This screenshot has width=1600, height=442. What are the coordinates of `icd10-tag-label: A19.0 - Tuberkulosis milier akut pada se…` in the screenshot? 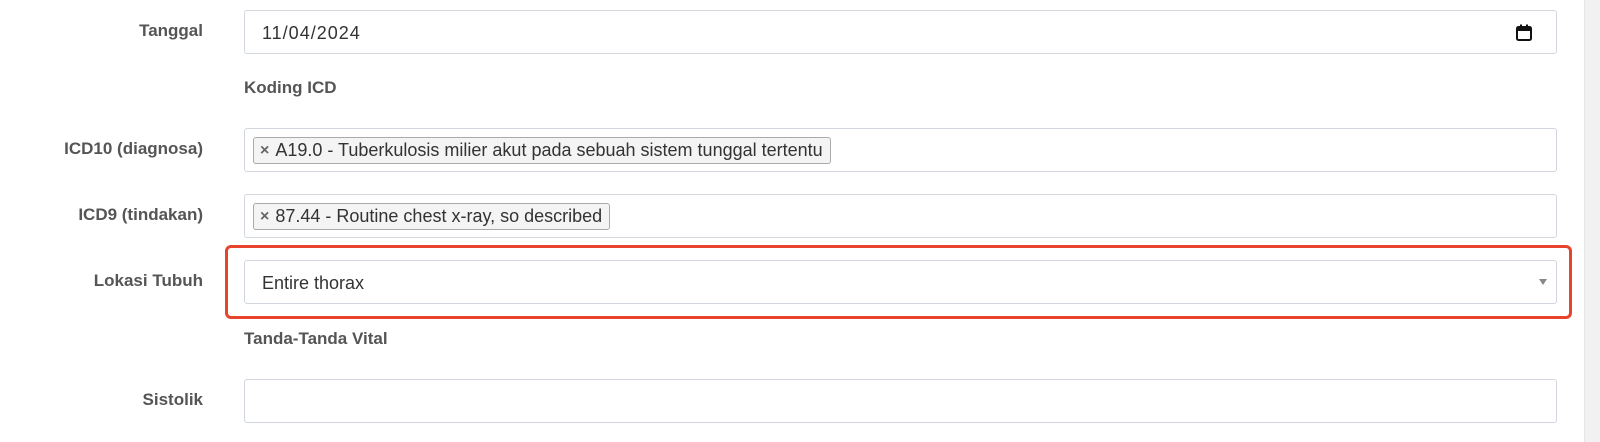 It's located at (549, 150).